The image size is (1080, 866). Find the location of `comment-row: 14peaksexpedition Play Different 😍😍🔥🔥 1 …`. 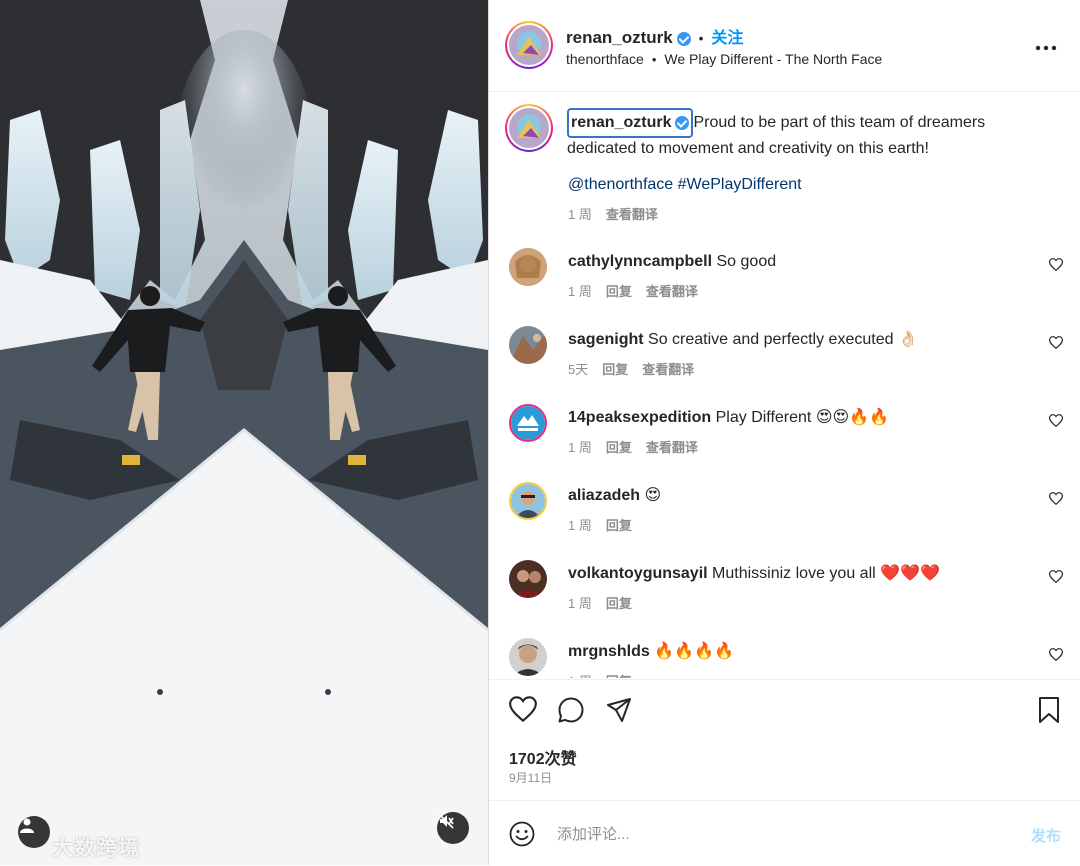

comment-row: 14peaksexpedition Play Different 😍😍🔥🔥 1 … is located at coordinates (784, 443).